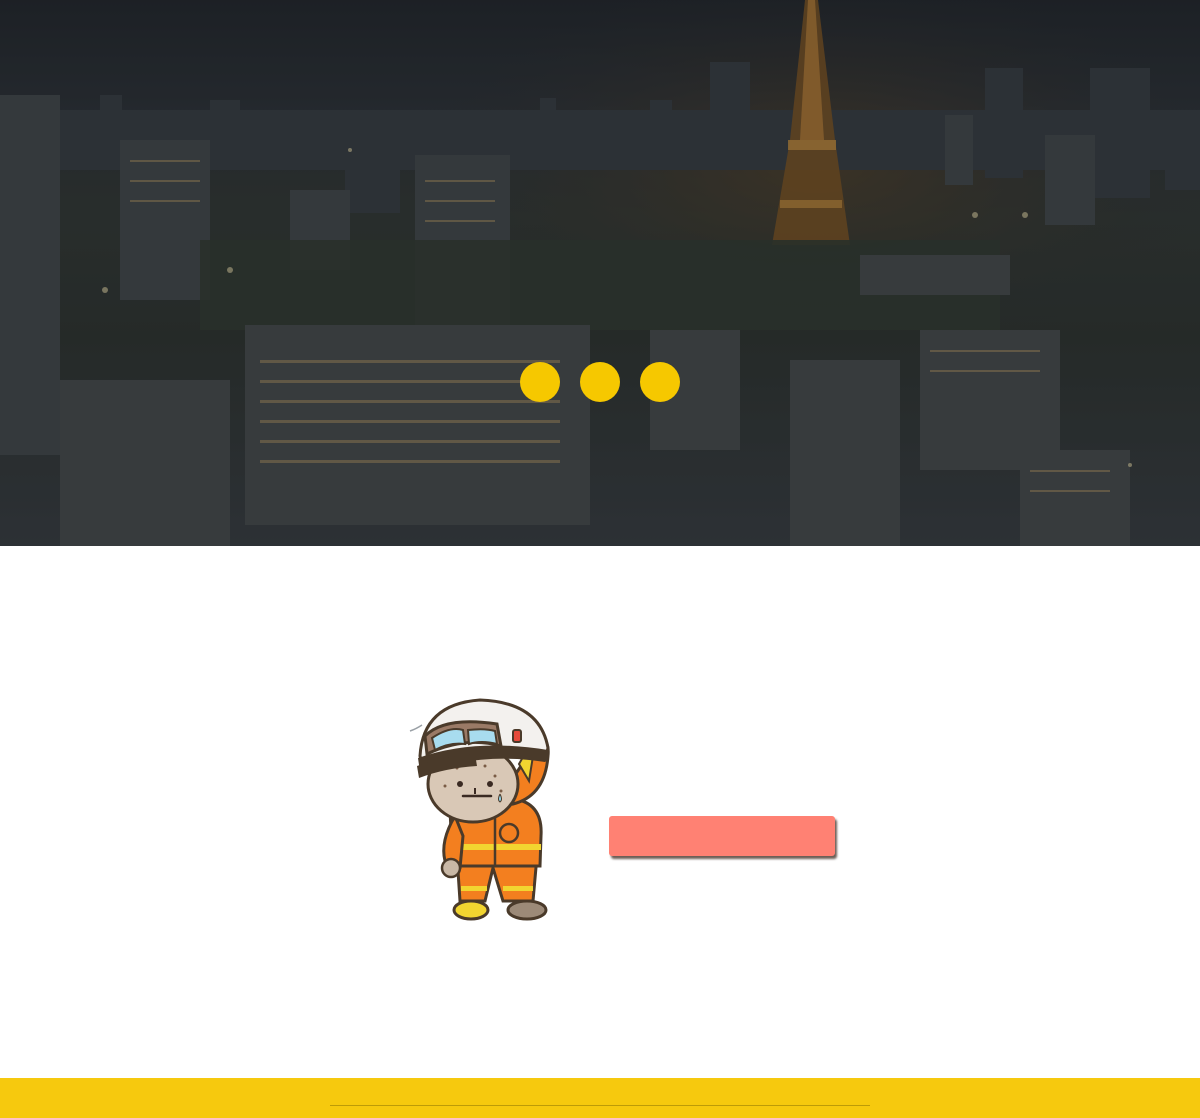 This screenshot has height=1118, width=1200. What do you see at coordinates (722, 836) in the screenshot?
I see `action-button` at bounding box center [722, 836].